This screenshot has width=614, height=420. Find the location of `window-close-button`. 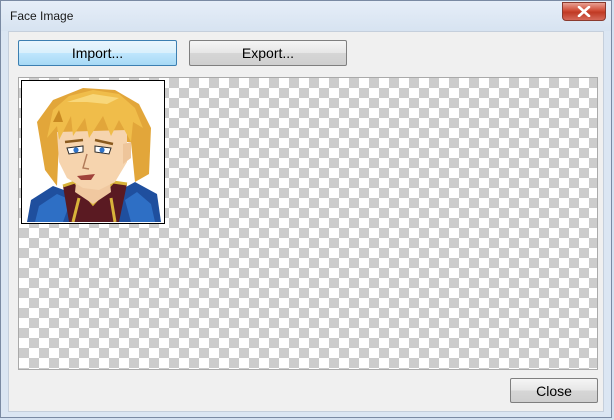

window-close-button is located at coordinates (584, 11).